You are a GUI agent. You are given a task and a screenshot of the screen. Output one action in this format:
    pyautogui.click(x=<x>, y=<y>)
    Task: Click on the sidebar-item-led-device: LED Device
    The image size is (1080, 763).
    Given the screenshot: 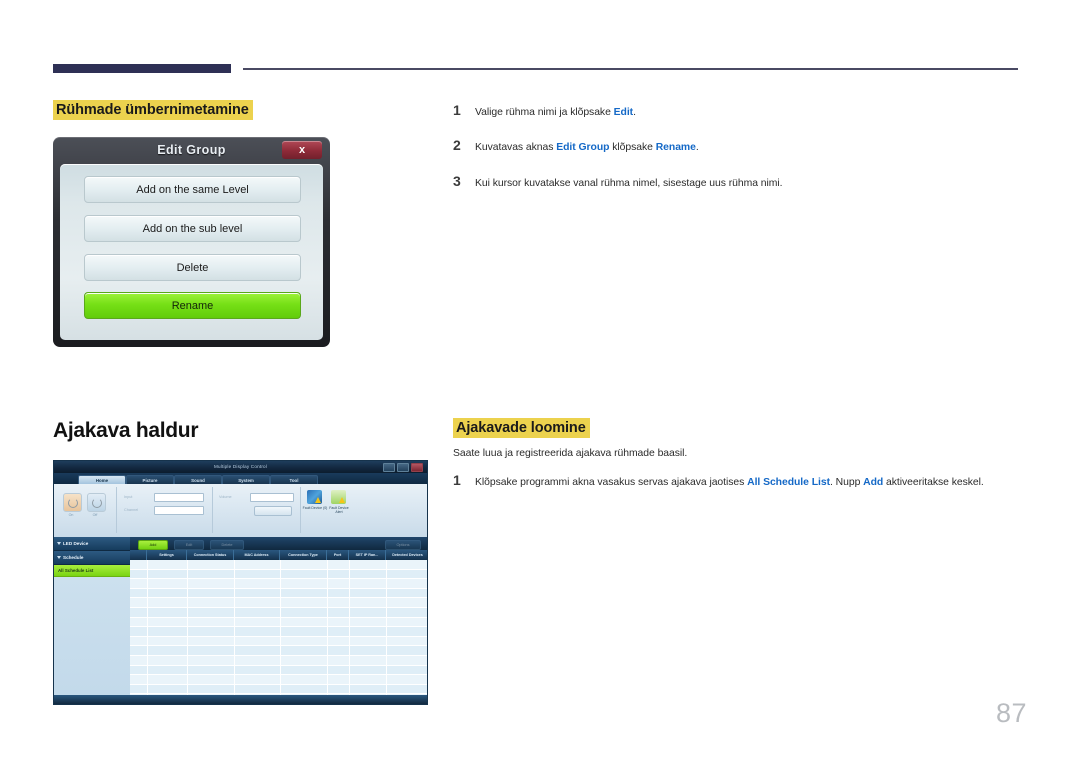 What is the action you would take?
    pyautogui.click(x=92, y=544)
    